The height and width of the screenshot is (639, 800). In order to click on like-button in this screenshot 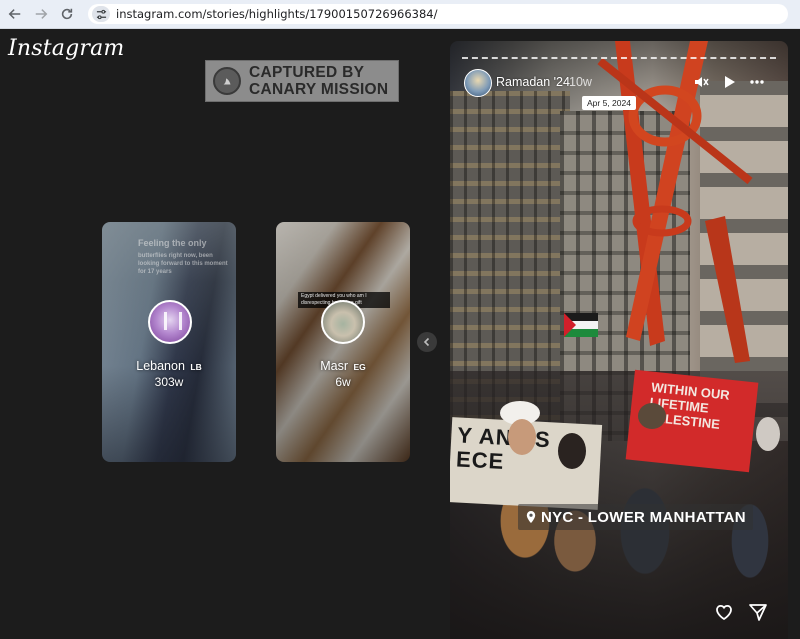, I will do `click(724, 612)`.